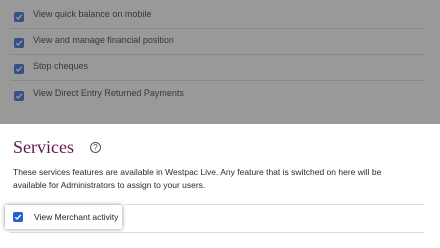  I want to click on section-title: Services, so click(43, 147).